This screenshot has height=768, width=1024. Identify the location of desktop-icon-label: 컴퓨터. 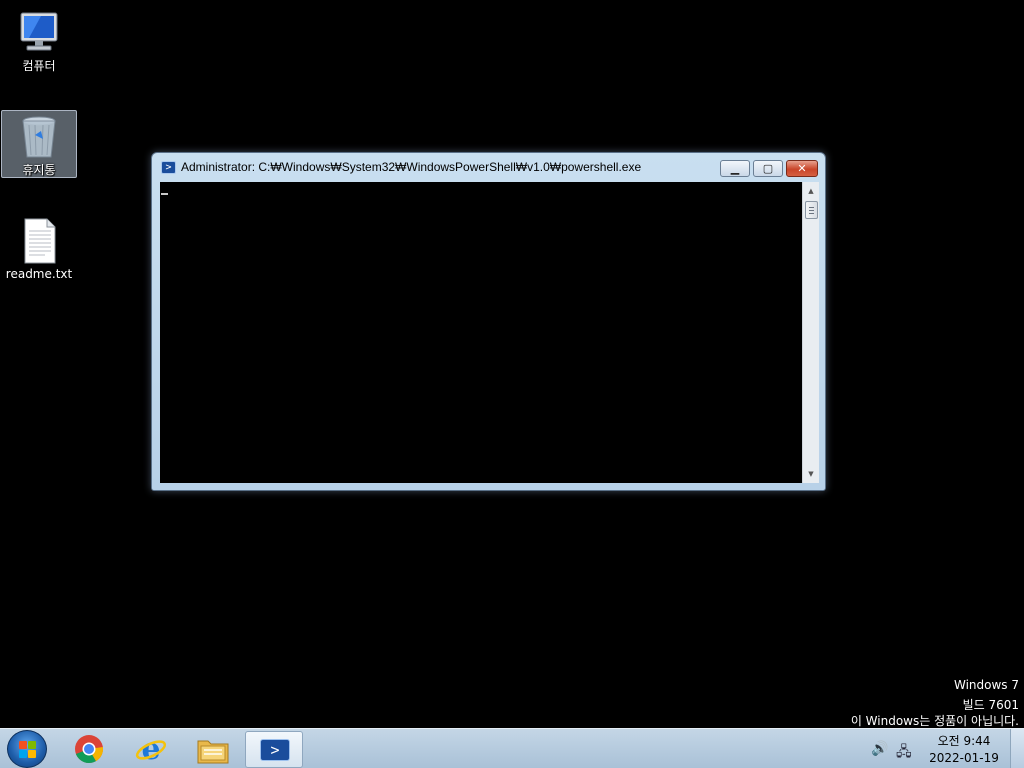
(39, 66).